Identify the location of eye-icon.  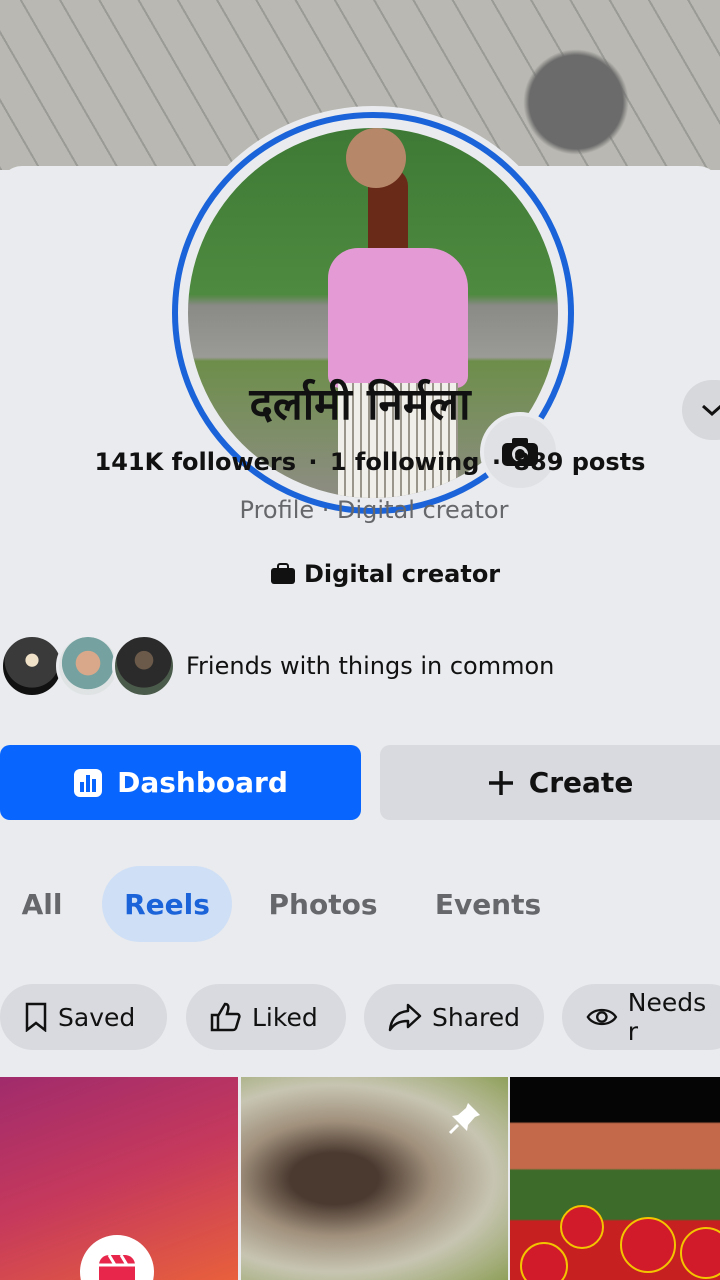
(602, 1017).